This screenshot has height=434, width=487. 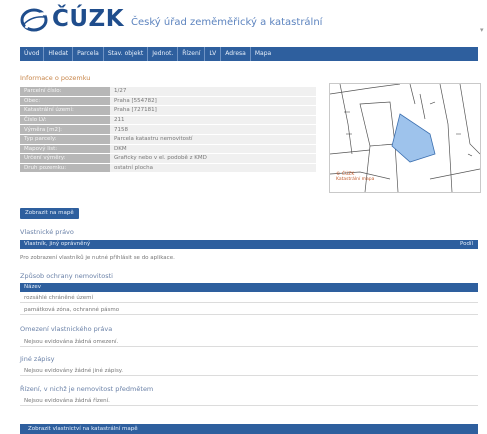 What do you see at coordinates (57, 244) in the screenshot?
I see `rights-bar-label: Vlastník, jiný oprávněný` at bounding box center [57, 244].